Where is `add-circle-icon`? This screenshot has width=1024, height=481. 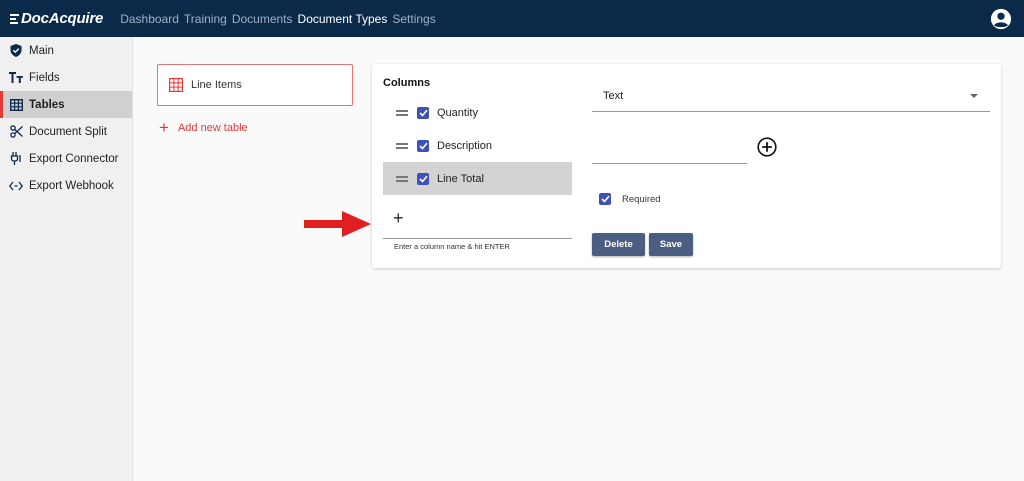 add-circle-icon is located at coordinates (767, 147).